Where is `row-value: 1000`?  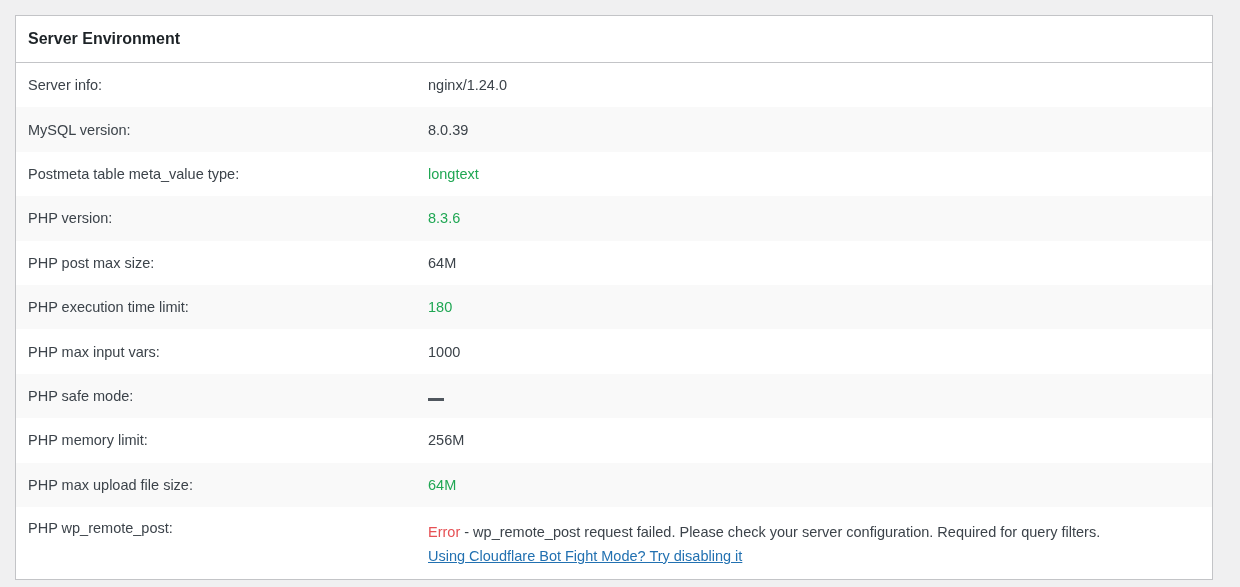
row-value: 1000 is located at coordinates (445, 351).